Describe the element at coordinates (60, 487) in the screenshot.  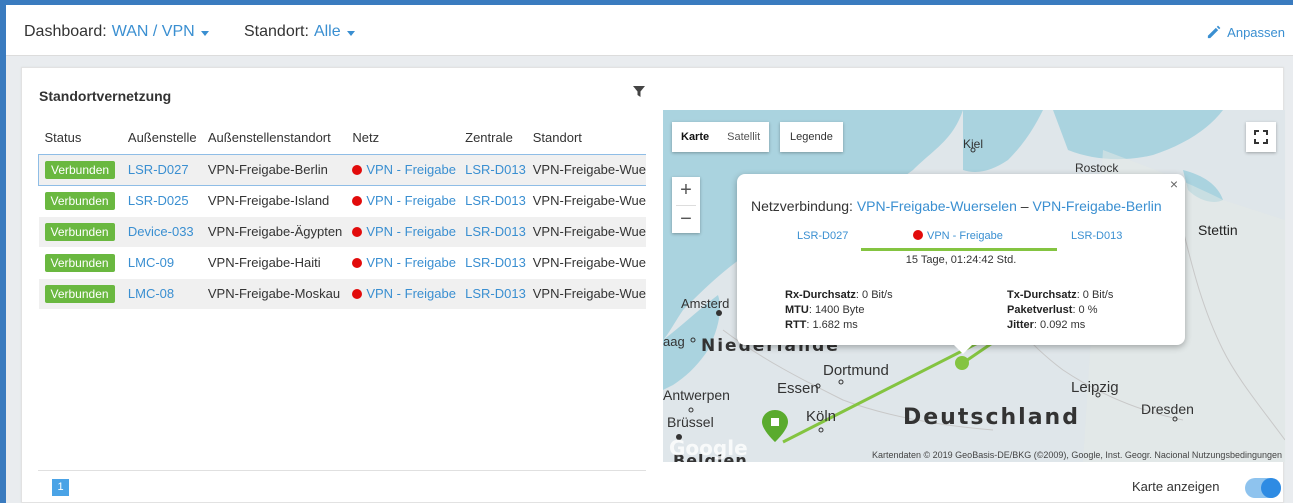
I see `pagination-page-button: 1` at that location.